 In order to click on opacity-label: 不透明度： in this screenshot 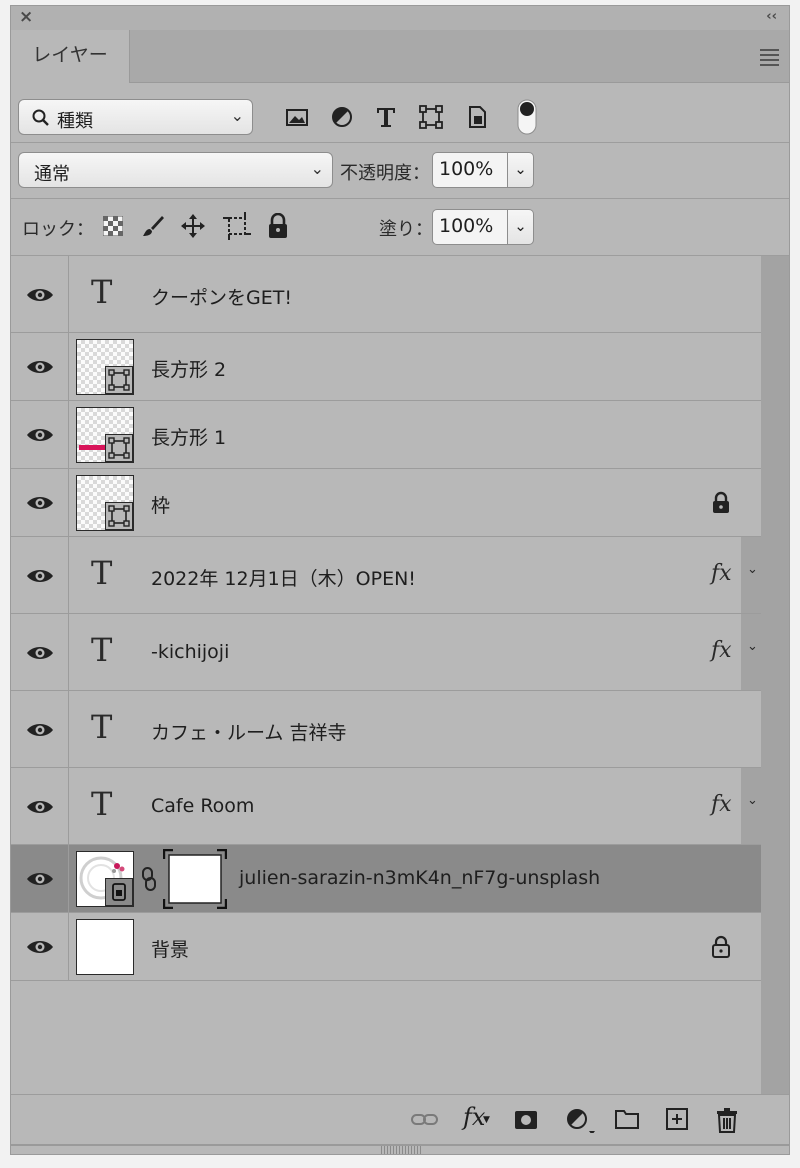, I will do `click(385, 173)`.